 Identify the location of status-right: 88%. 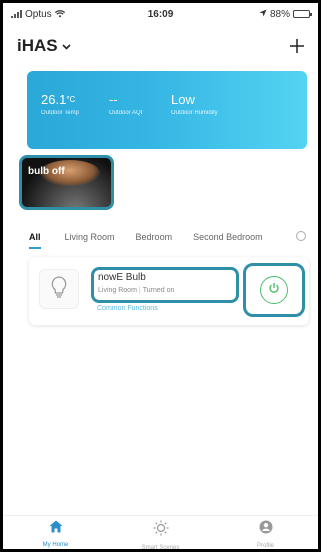
(285, 14).